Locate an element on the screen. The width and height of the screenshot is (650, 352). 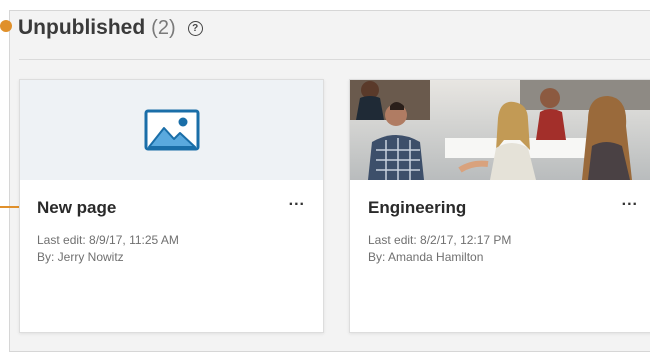
image-placeholder-icon is located at coordinates (171, 130).